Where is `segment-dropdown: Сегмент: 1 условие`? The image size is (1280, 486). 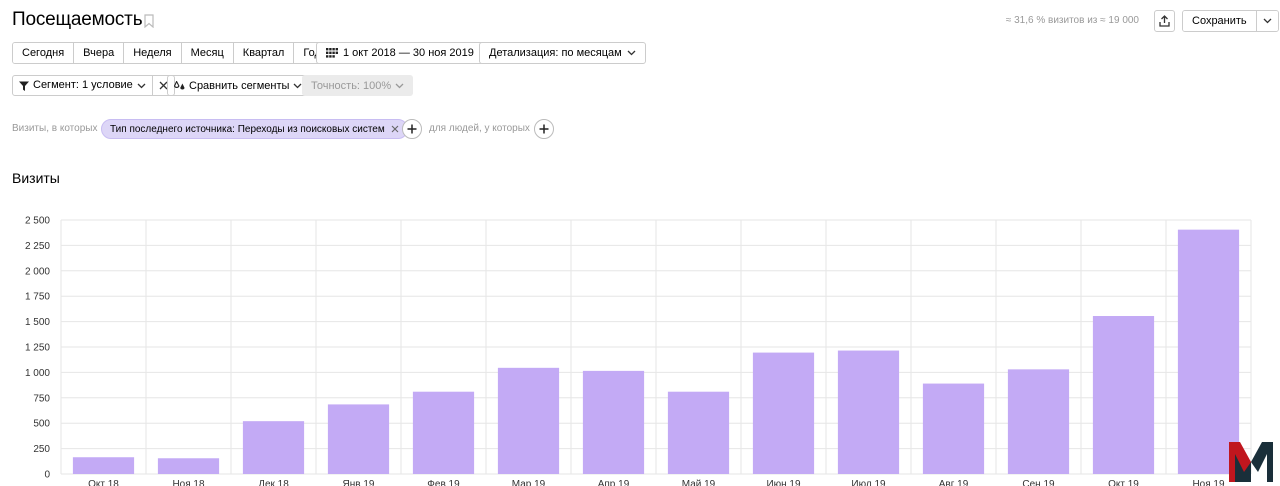 segment-dropdown: Сегмент: 1 условие is located at coordinates (83, 85).